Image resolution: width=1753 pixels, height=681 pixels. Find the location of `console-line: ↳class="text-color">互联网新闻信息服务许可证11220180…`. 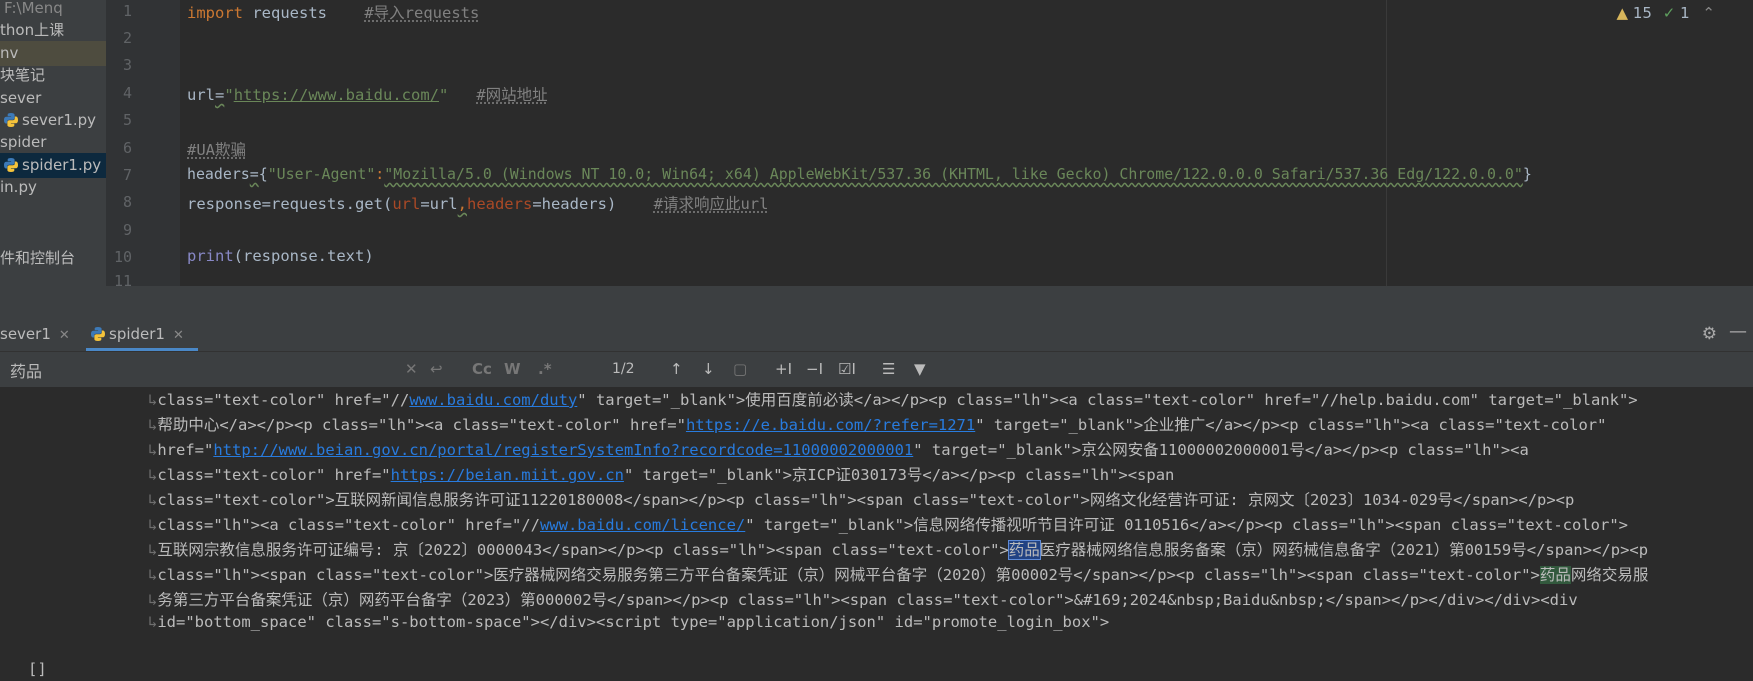

console-line: ↳class="text-color">互联网新闻信息服务许可证11220180… is located at coordinates (861, 499).